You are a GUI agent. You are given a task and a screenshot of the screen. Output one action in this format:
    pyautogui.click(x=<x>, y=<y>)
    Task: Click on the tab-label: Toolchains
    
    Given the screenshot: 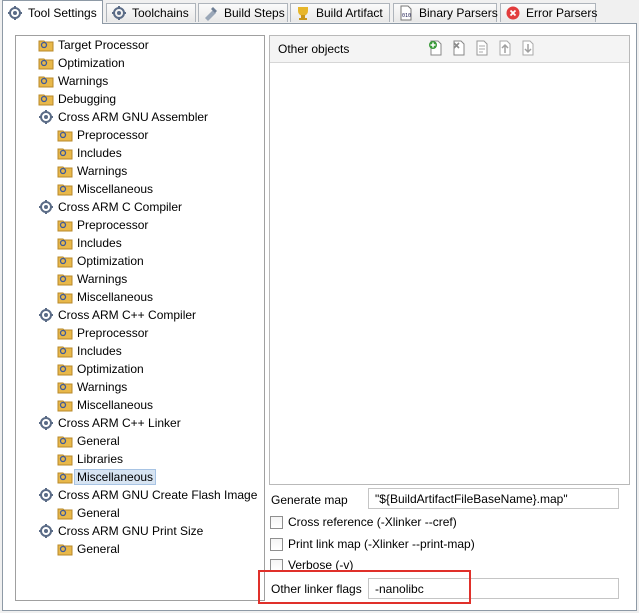 What is the action you would take?
    pyautogui.click(x=160, y=13)
    